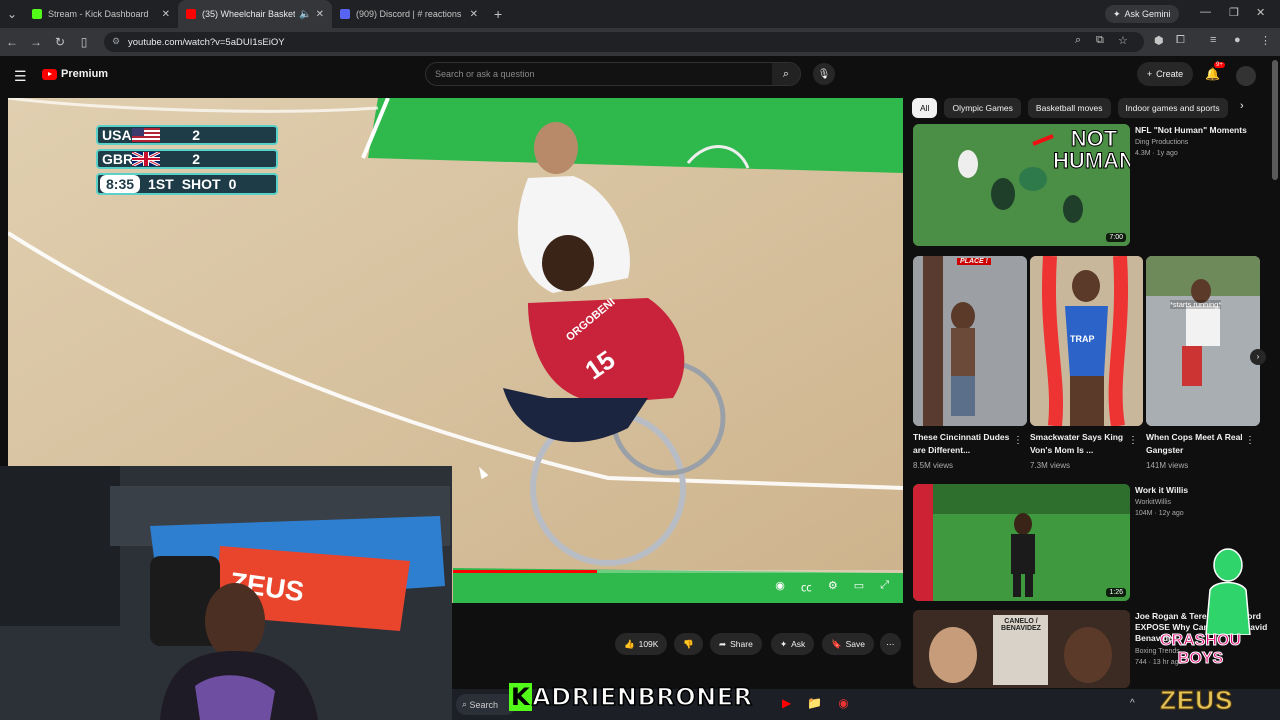 This screenshot has width=1280, height=720. What do you see at coordinates (736, 644) in the screenshot?
I see `share-button: ➦ Share` at bounding box center [736, 644].